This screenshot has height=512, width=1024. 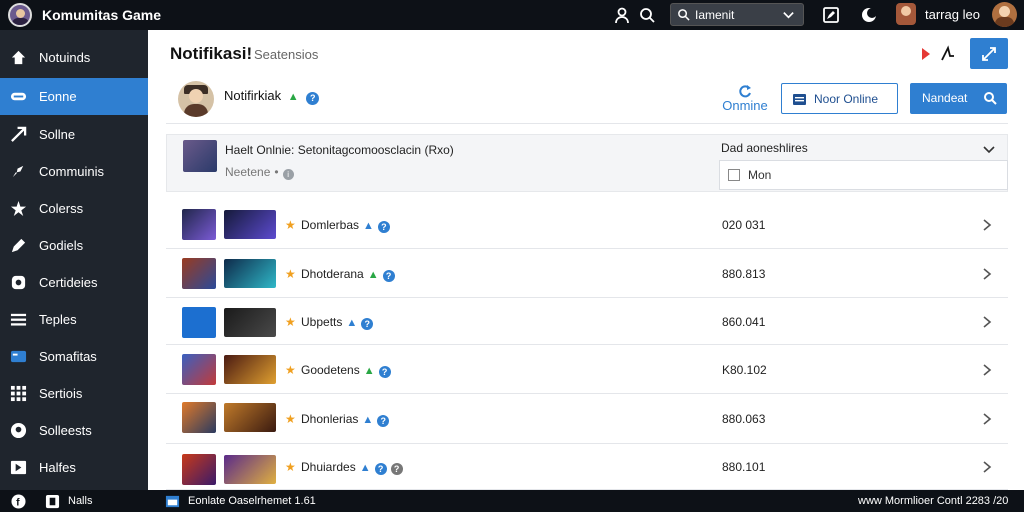 I want to click on sidebar-item-label: Certideies, so click(x=68, y=282).